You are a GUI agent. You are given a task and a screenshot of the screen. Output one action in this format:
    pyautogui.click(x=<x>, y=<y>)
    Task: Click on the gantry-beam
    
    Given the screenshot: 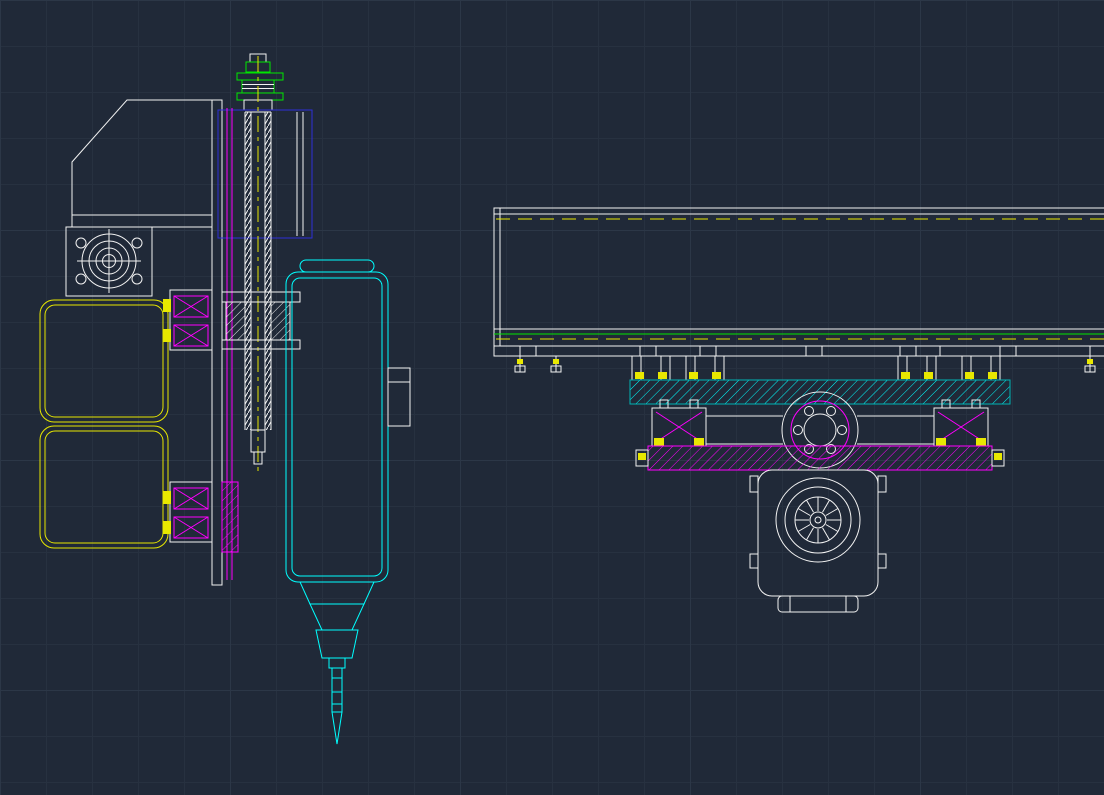 What is the action you would take?
    pyautogui.click(x=798, y=282)
    